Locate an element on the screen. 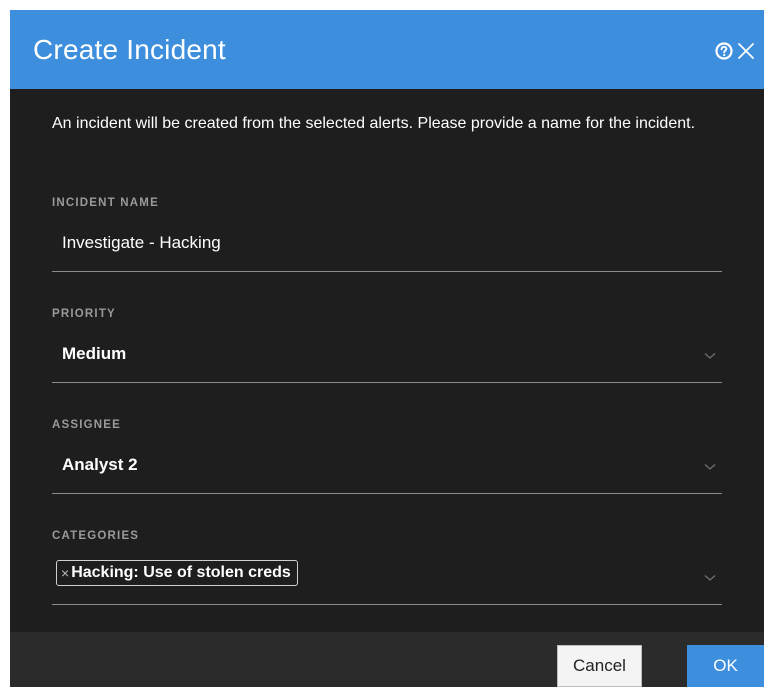 This screenshot has width=764, height=687. category-tag: × Hacking: Use of stolen creds is located at coordinates (177, 573).